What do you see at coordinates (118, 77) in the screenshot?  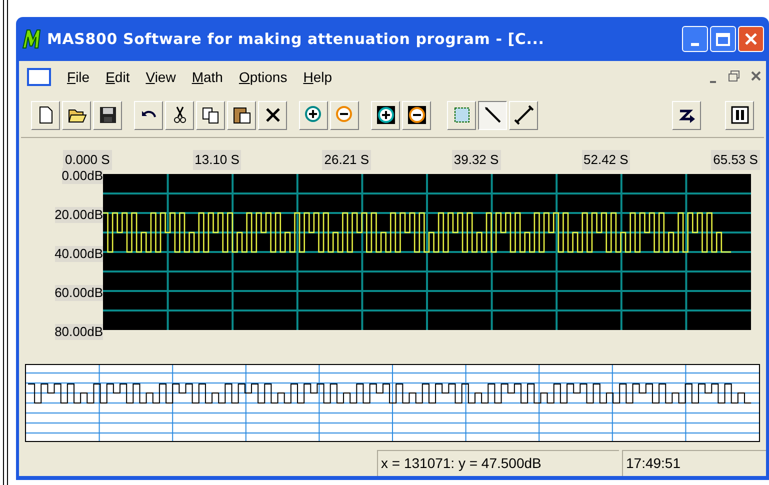 I see `menu-item: Edit` at bounding box center [118, 77].